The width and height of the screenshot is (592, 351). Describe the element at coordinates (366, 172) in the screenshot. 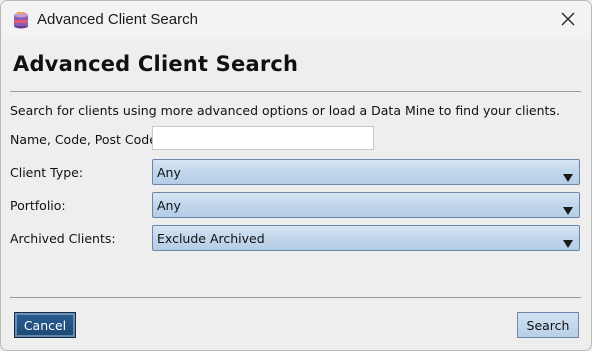

I see `client-type-select: Any` at that location.